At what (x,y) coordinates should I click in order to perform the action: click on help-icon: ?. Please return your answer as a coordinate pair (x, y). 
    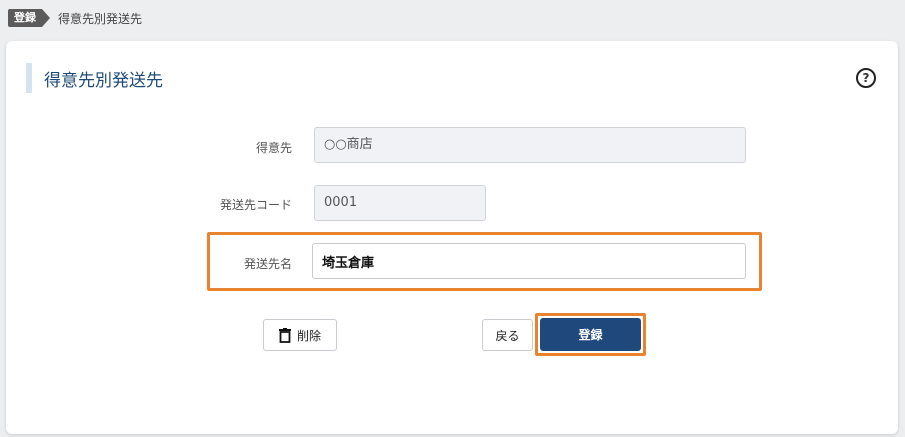
    Looking at the image, I should click on (866, 78).